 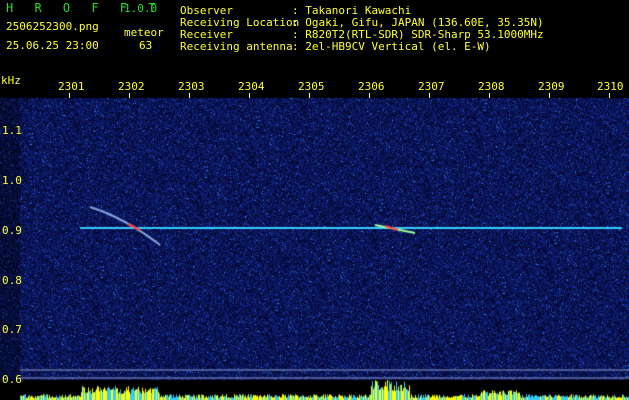 I want to click on time-tick-label: 2307, so click(x=431, y=86).